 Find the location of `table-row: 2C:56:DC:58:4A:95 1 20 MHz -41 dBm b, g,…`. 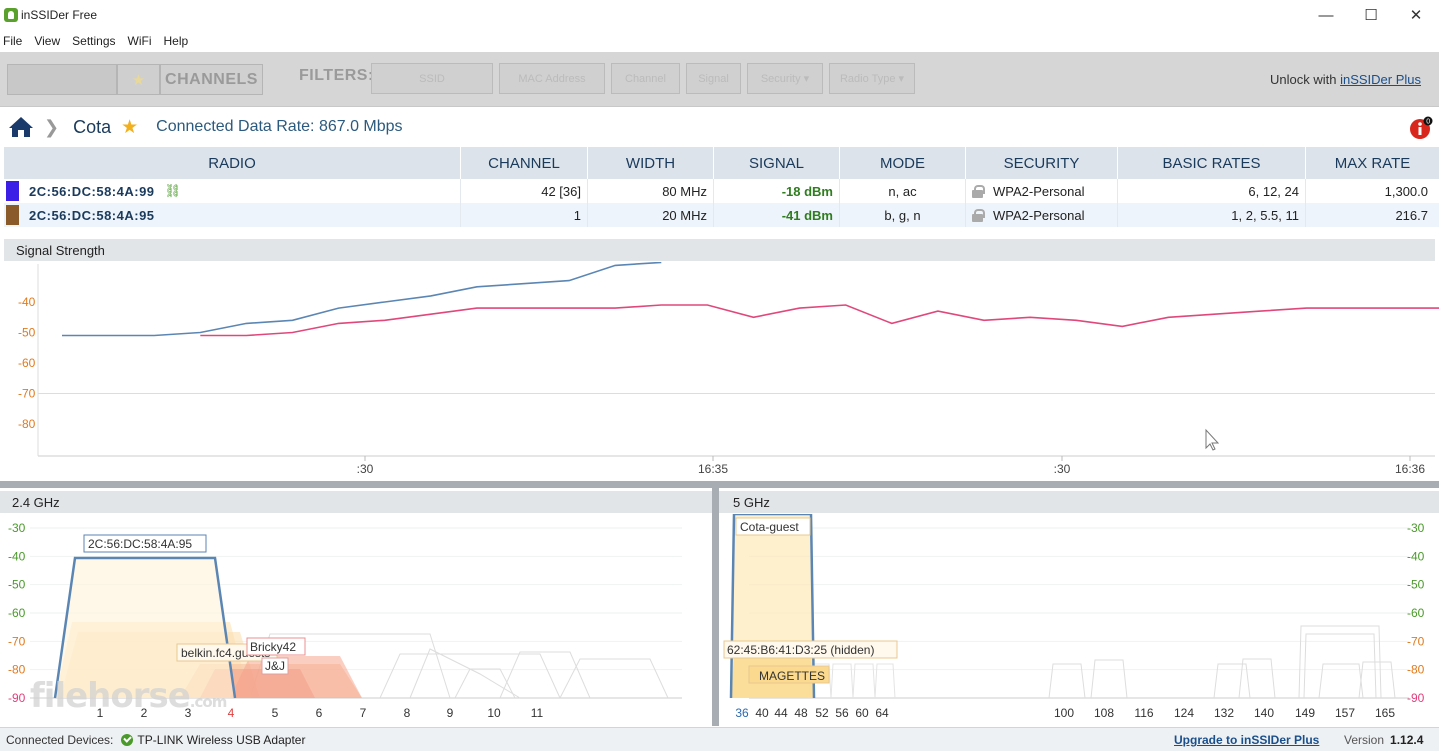

table-row: 2C:56:DC:58:4A:95 1 20 MHz -41 dBm b, g,… is located at coordinates (721, 215).